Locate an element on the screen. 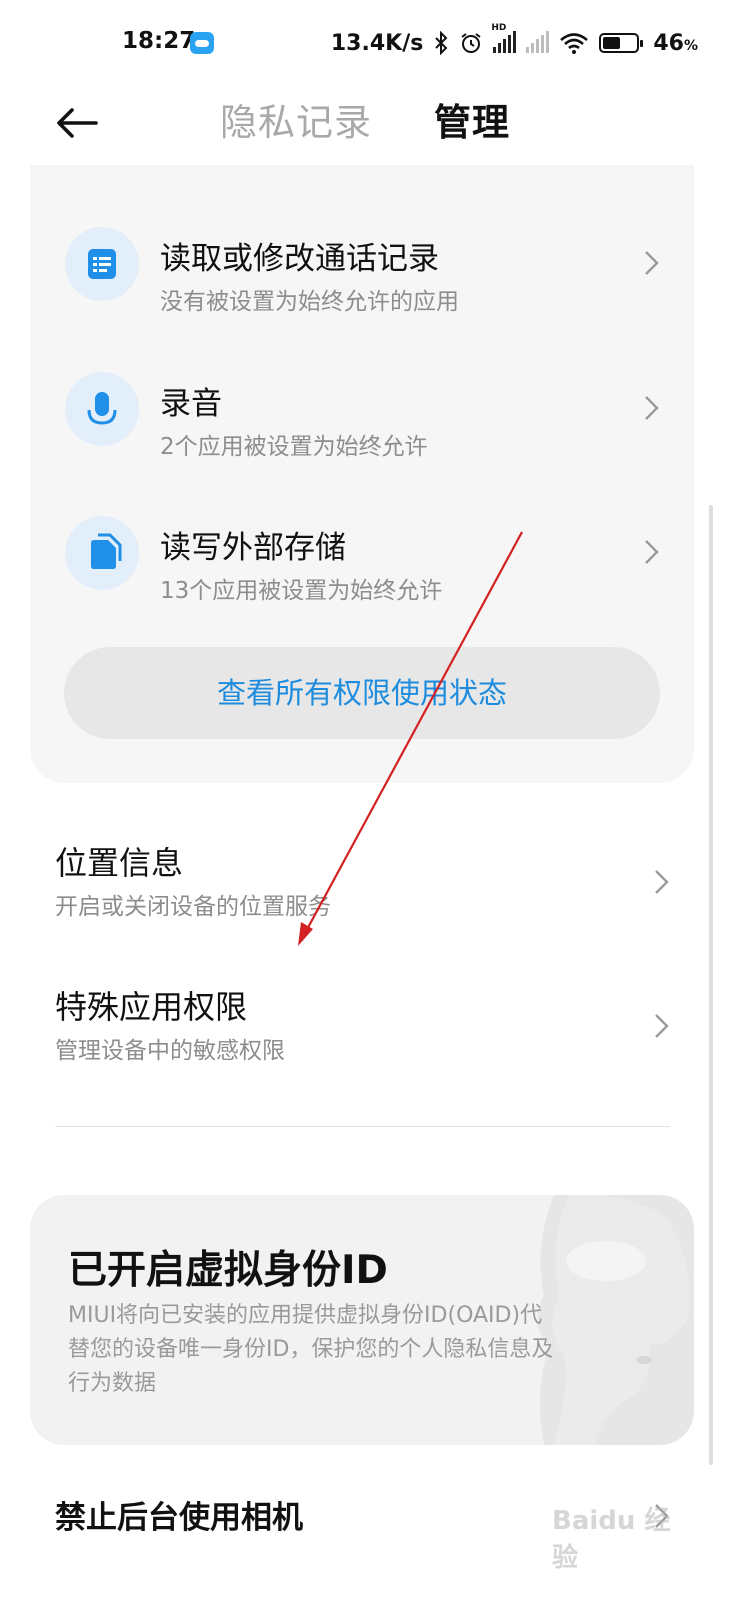  baidu-watermark: Baidu 经验 is located at coordinates (622, 1536).